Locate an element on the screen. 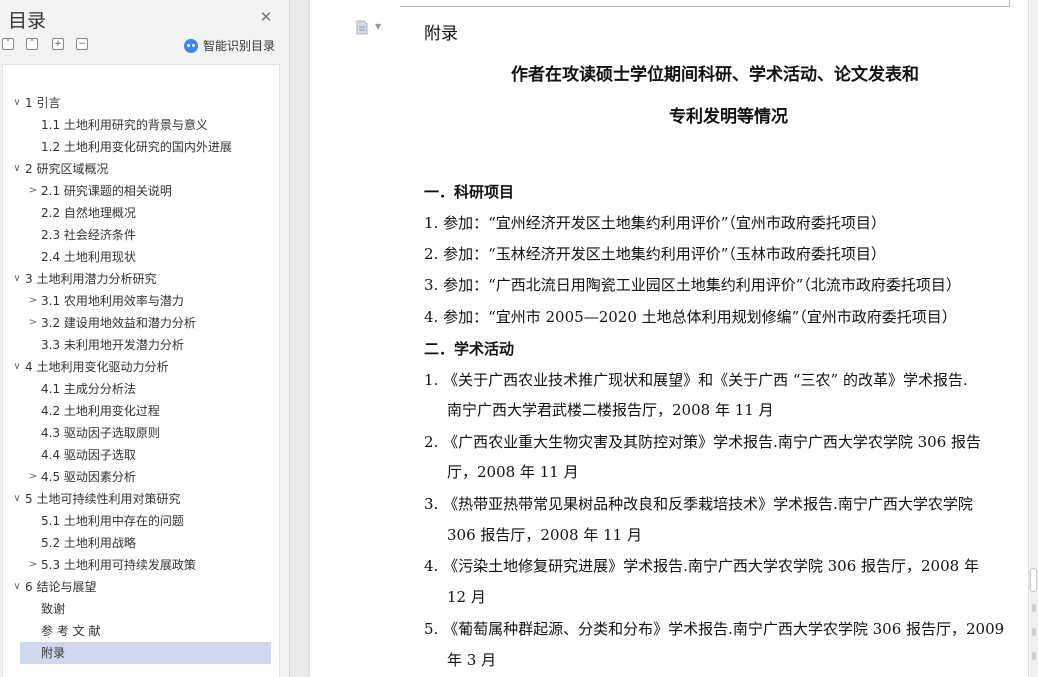 The height and width of the screenshot is (677, 1038). toc-item-label: 5.2 土地利用战略 is located at coordinates (88, 543).